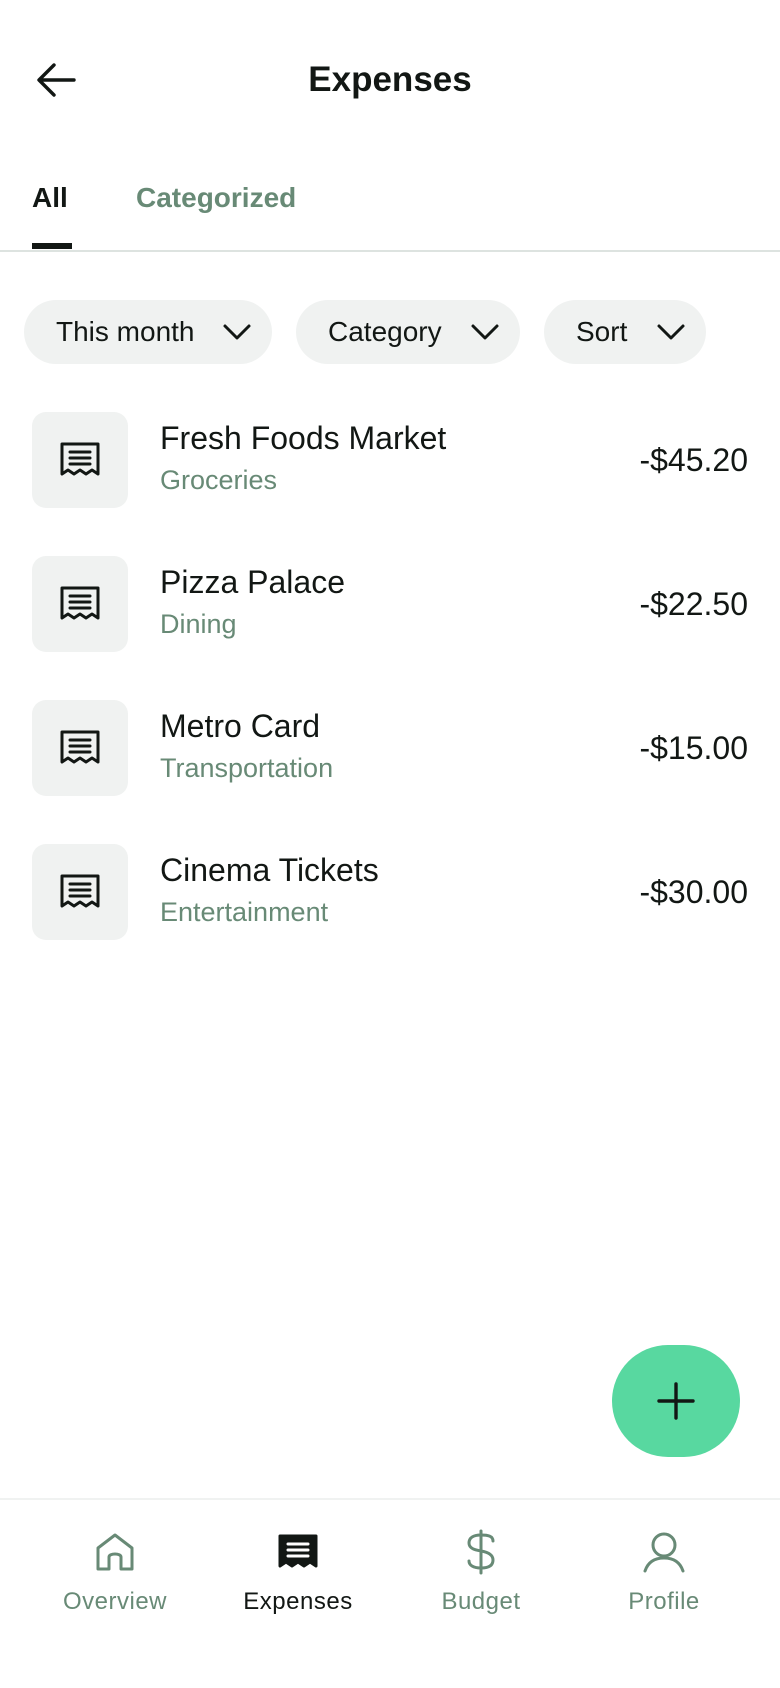 Image resolution: width=780 pixels, height=1688 pixels. What do you see at coordinates (219, 480) in the screenshot?
I see `expense-category: Groceries` at bounding box center [219, 480].